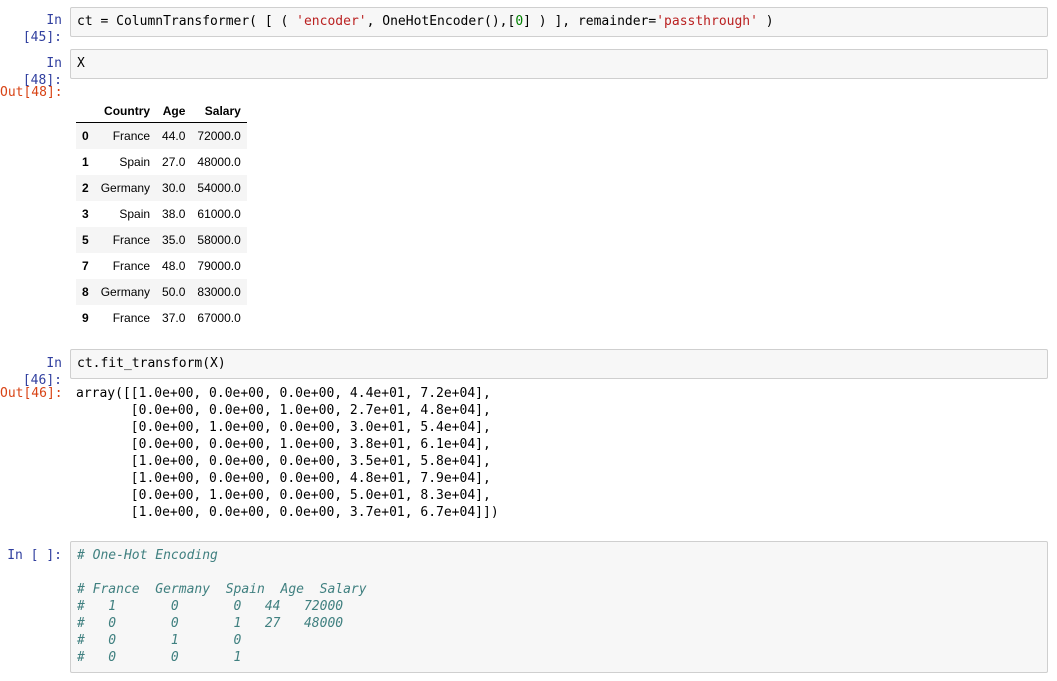  What do you see at coordinates (85, 318) in the screenshot?
I see `row-index: 9` at bounding box center [85, 318].